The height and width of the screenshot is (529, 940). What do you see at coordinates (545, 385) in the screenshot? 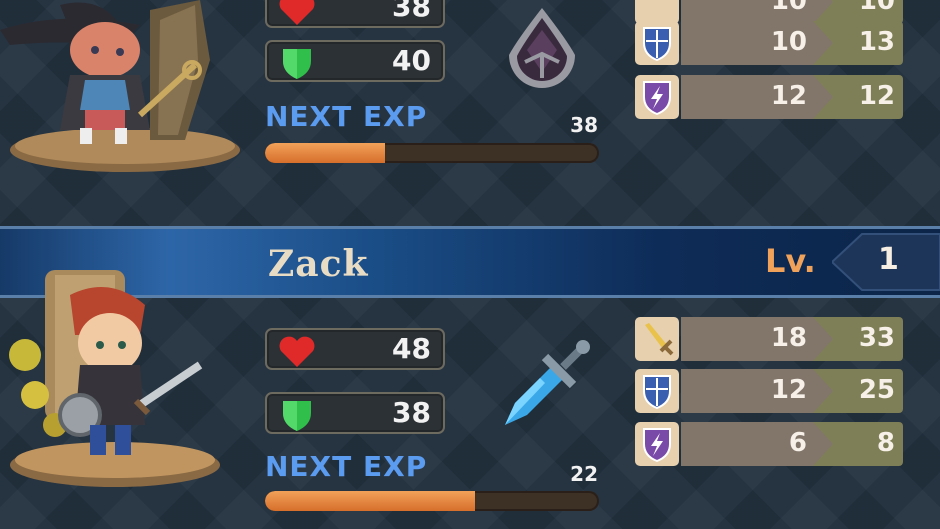
I see `blue-sword-equipment-icon` at bounding box center [545, 385].